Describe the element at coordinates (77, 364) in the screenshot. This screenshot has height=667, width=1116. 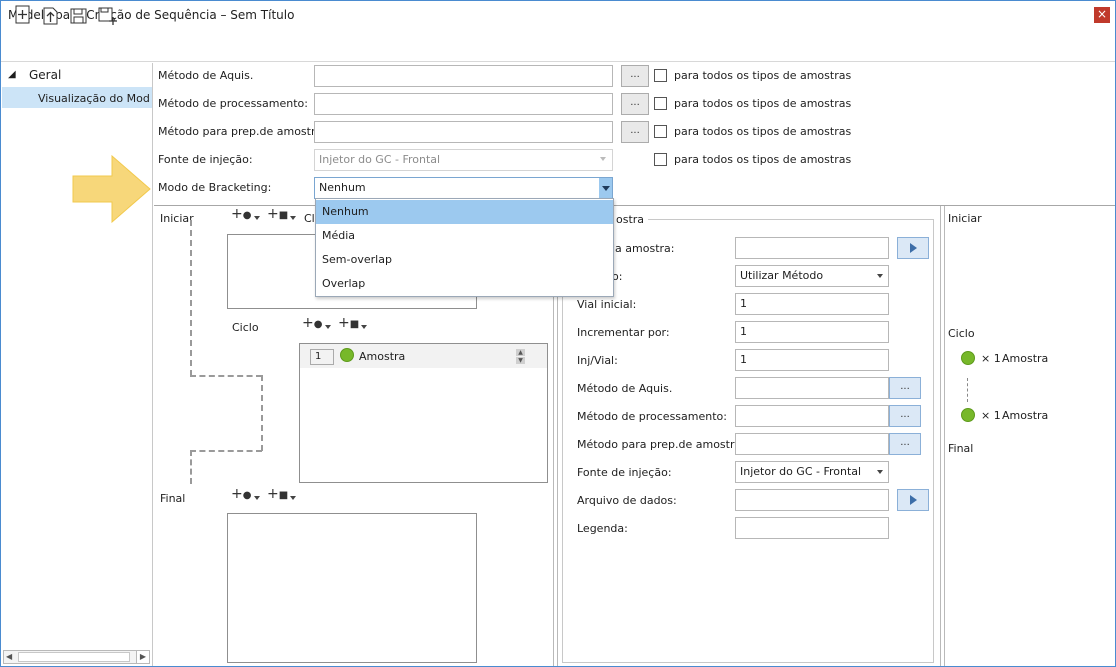
I see `navigation-pane` at that location.